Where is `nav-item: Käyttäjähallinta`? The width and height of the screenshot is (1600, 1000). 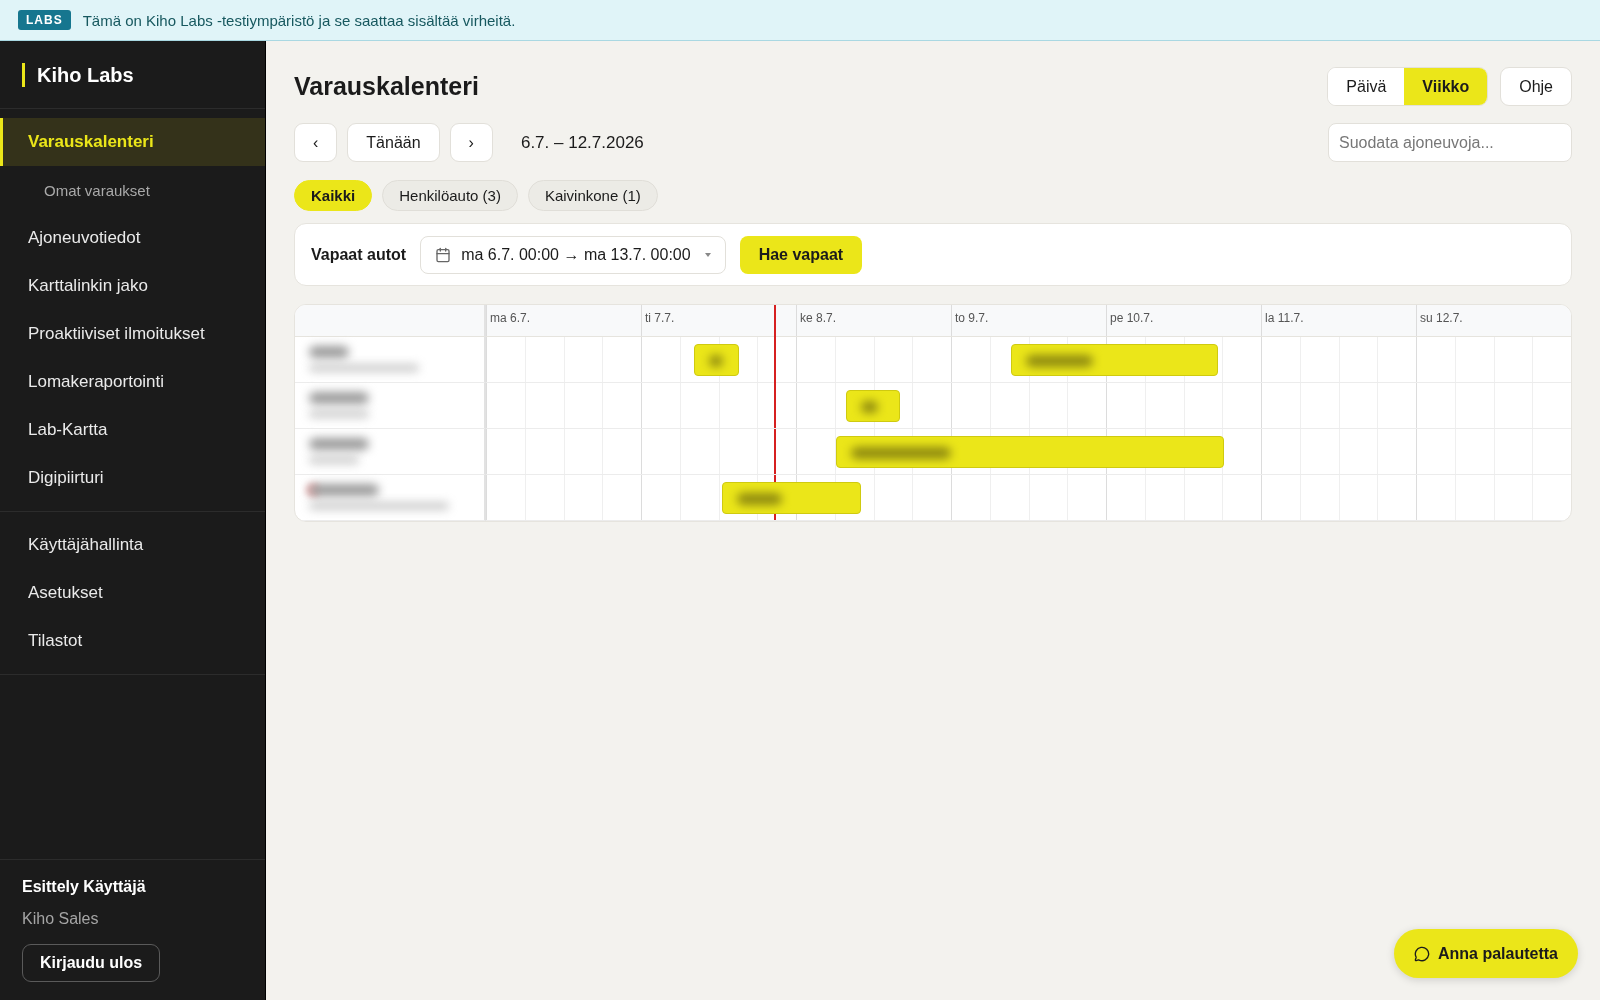 nav-item: Käyttäjähallinta is located at coordinates (132, 545).